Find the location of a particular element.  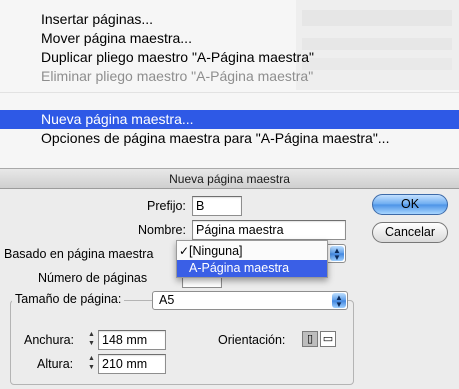

based-on-label: Basado en página maestra is located at coordinates (79, 254).